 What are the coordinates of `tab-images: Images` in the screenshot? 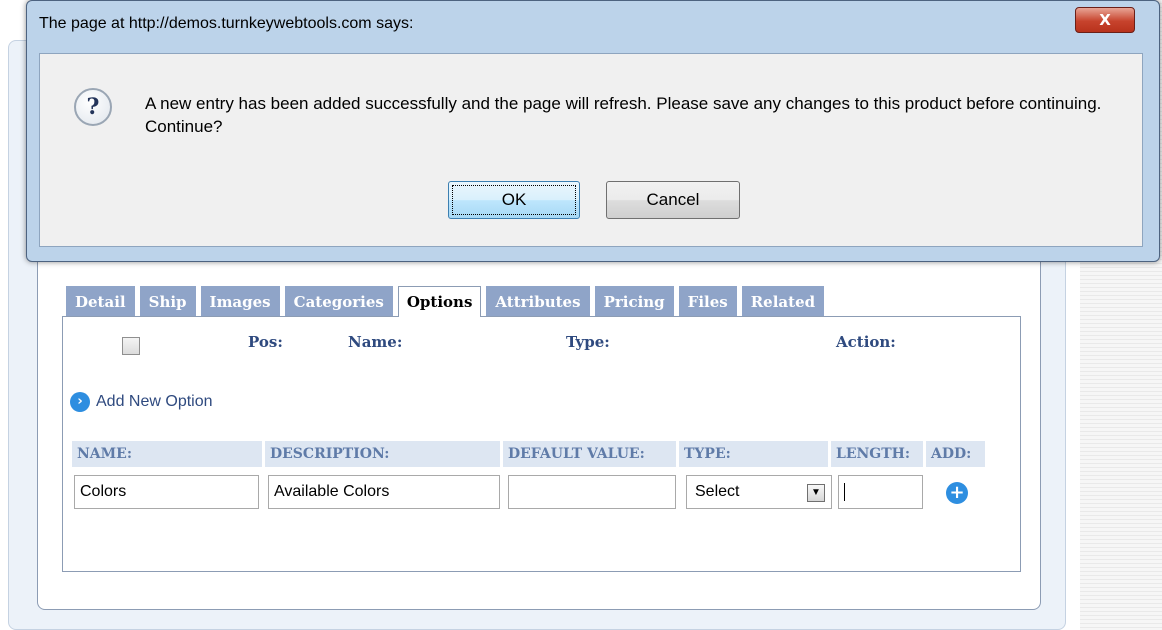 It's located at (240, 301).